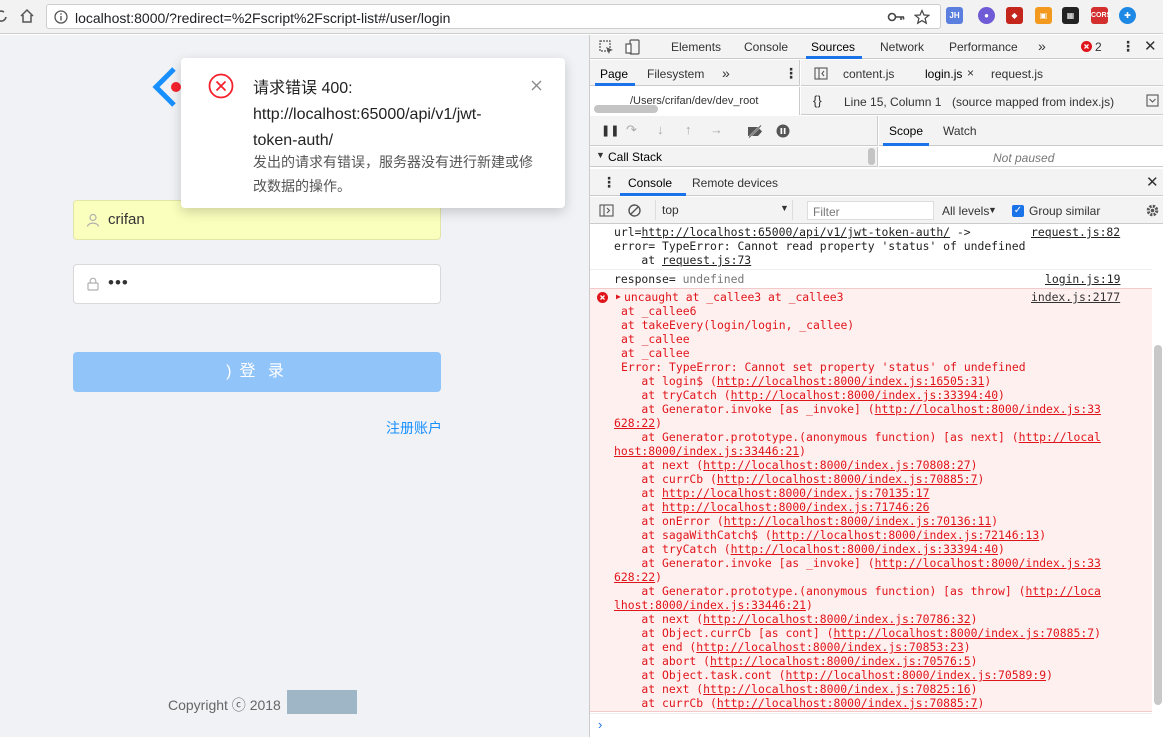  I want to click on file-tab-login: login.js, so click(943, 74).